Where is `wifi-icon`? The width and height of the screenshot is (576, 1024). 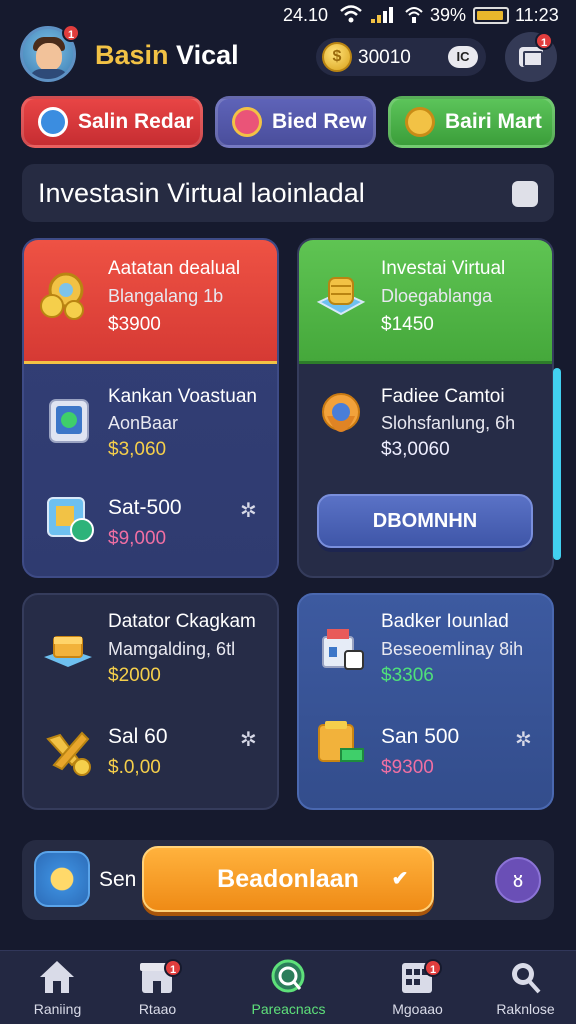 wifi-icon is located at coordinates (351, 14).